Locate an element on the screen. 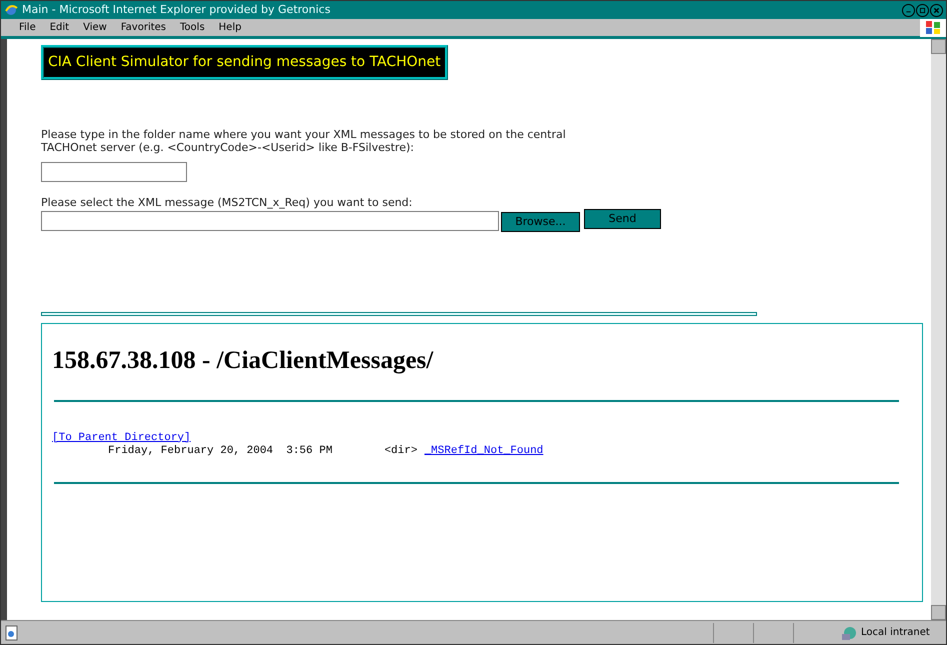  browser-icon is located at coordinates (11, 10).